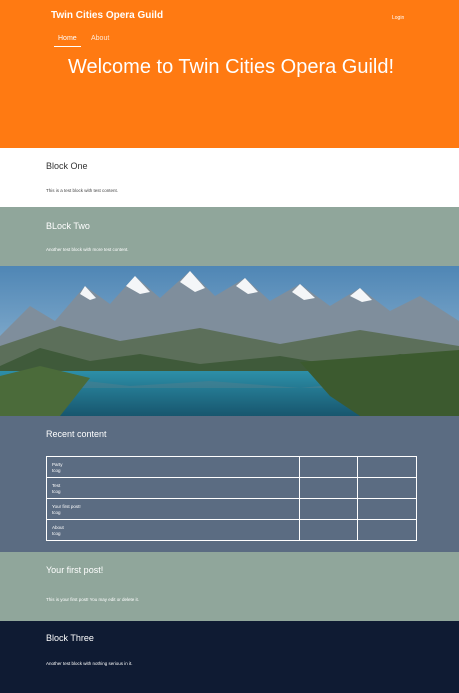 This screenshot has width=459, height=693. Describe the element at coordinates (173, 530) in the screenshot. I see `table-cell: About tcog` at that location.